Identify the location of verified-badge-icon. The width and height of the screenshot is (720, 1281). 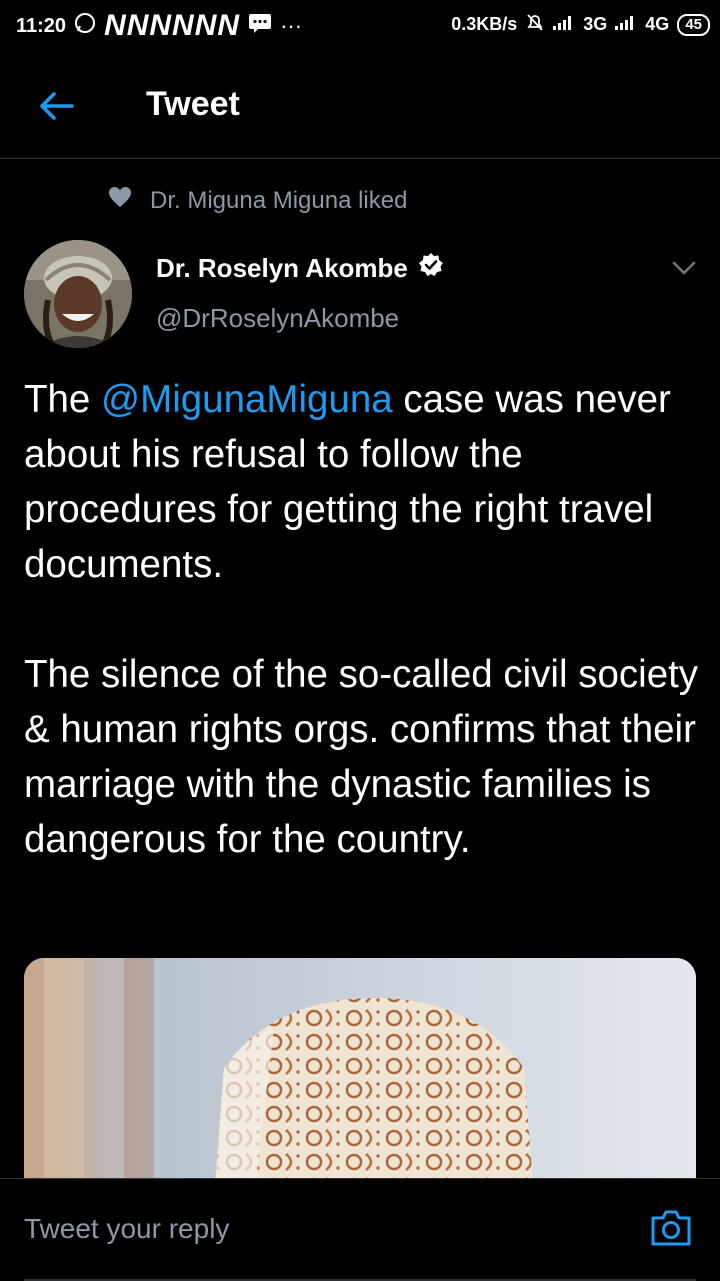
(431, 268).